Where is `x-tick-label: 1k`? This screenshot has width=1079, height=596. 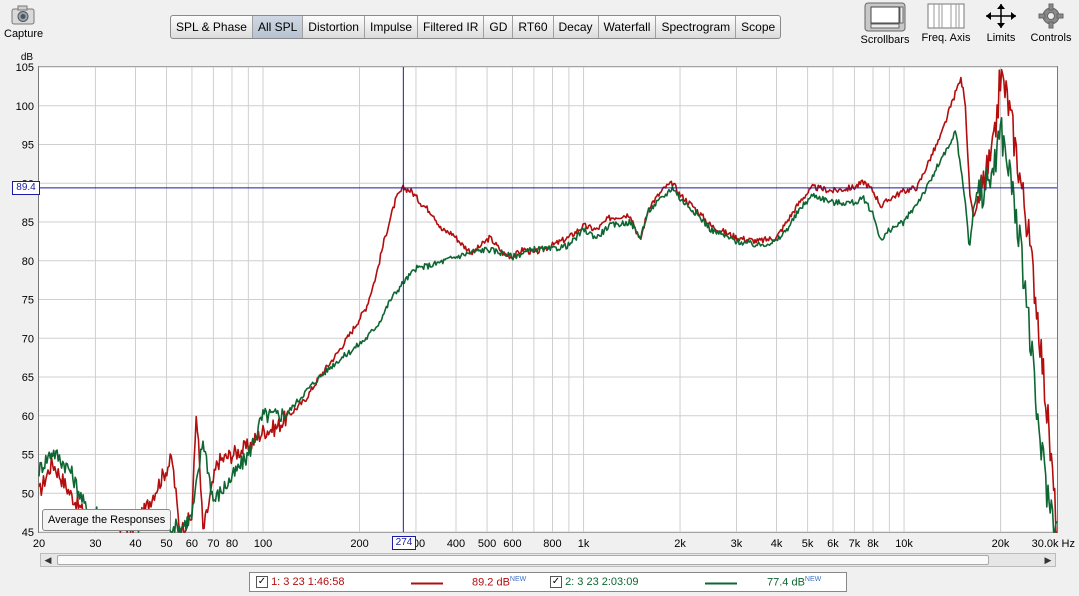 x-tick-label: 1k is located at coordinates (584, 544).